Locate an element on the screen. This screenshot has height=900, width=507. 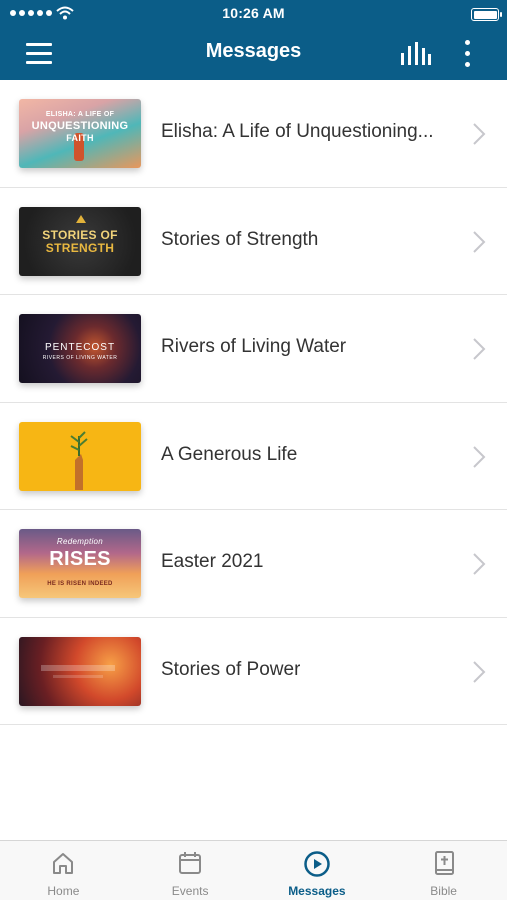
top-bar: 10:26 AM Messages is located at coordinates (253, 40).